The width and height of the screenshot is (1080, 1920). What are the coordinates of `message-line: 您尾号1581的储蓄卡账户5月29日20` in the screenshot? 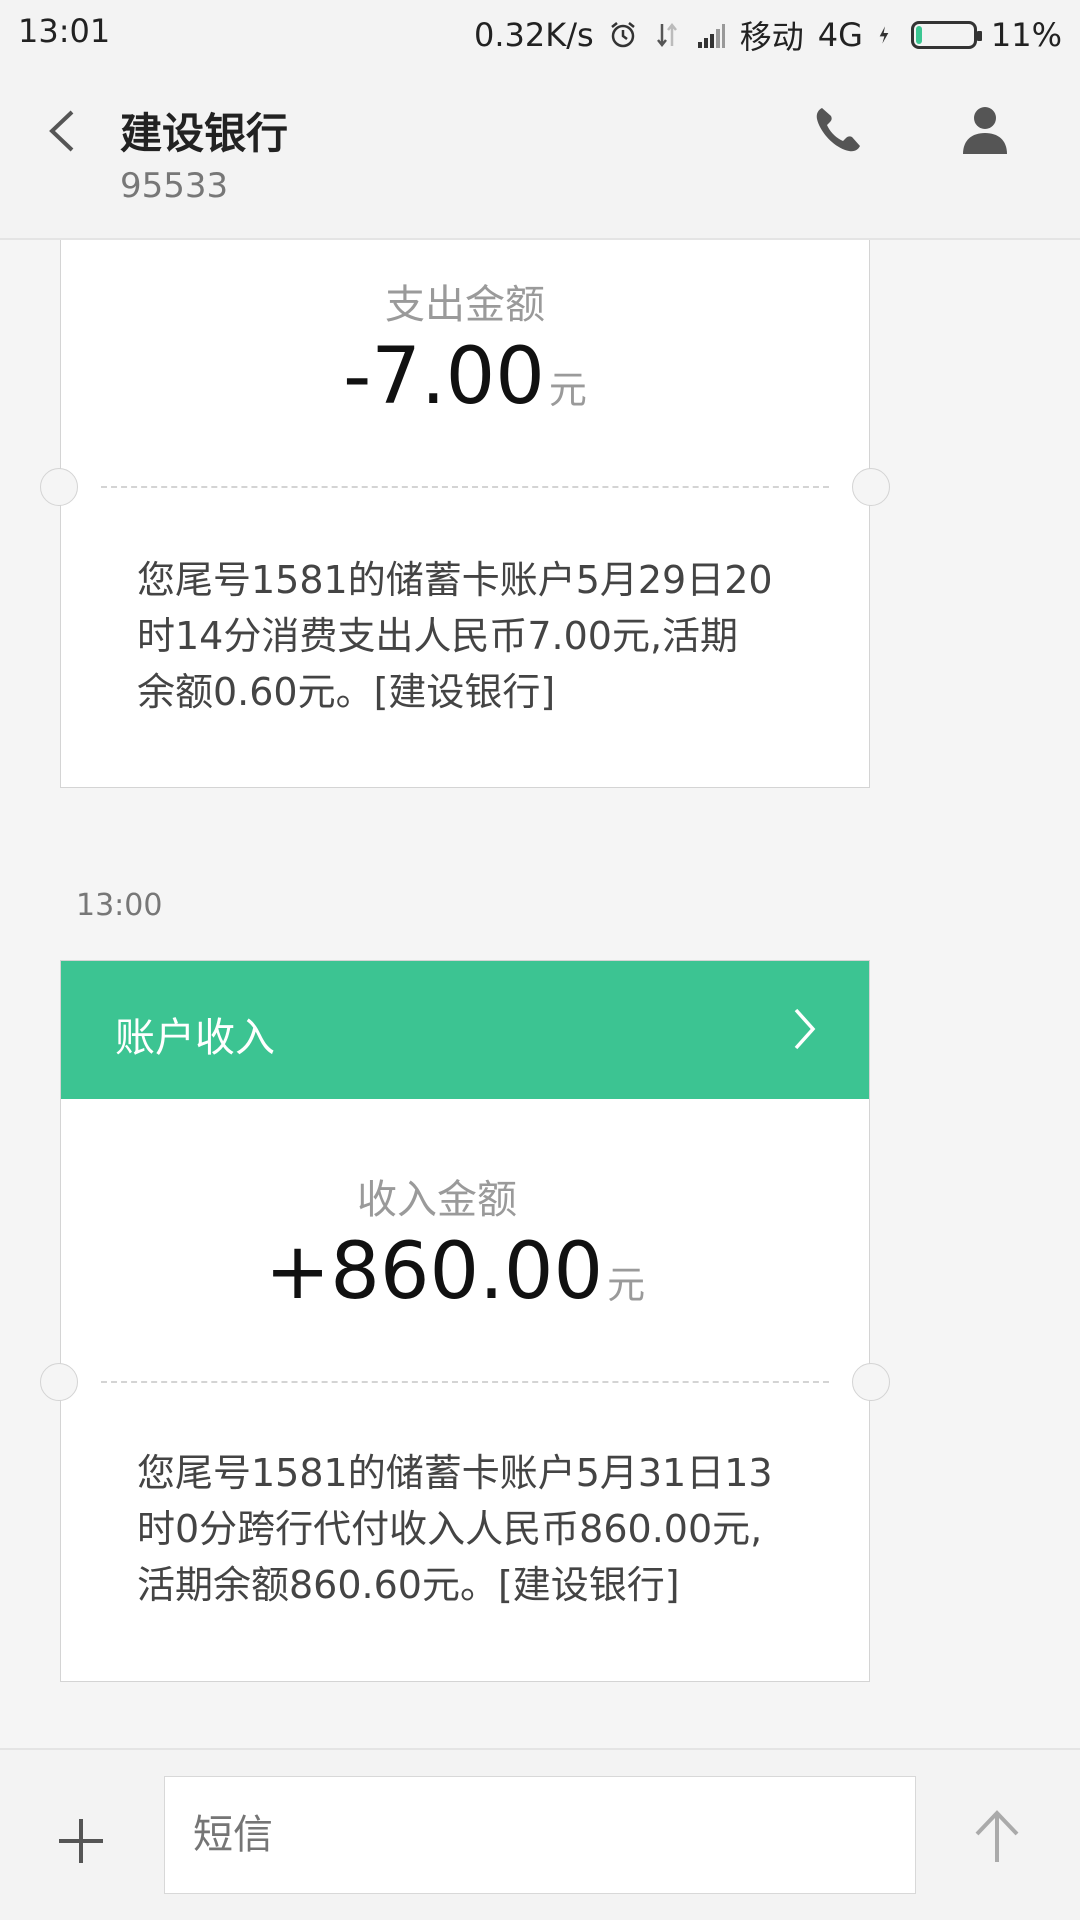 It's located at (455, 580).